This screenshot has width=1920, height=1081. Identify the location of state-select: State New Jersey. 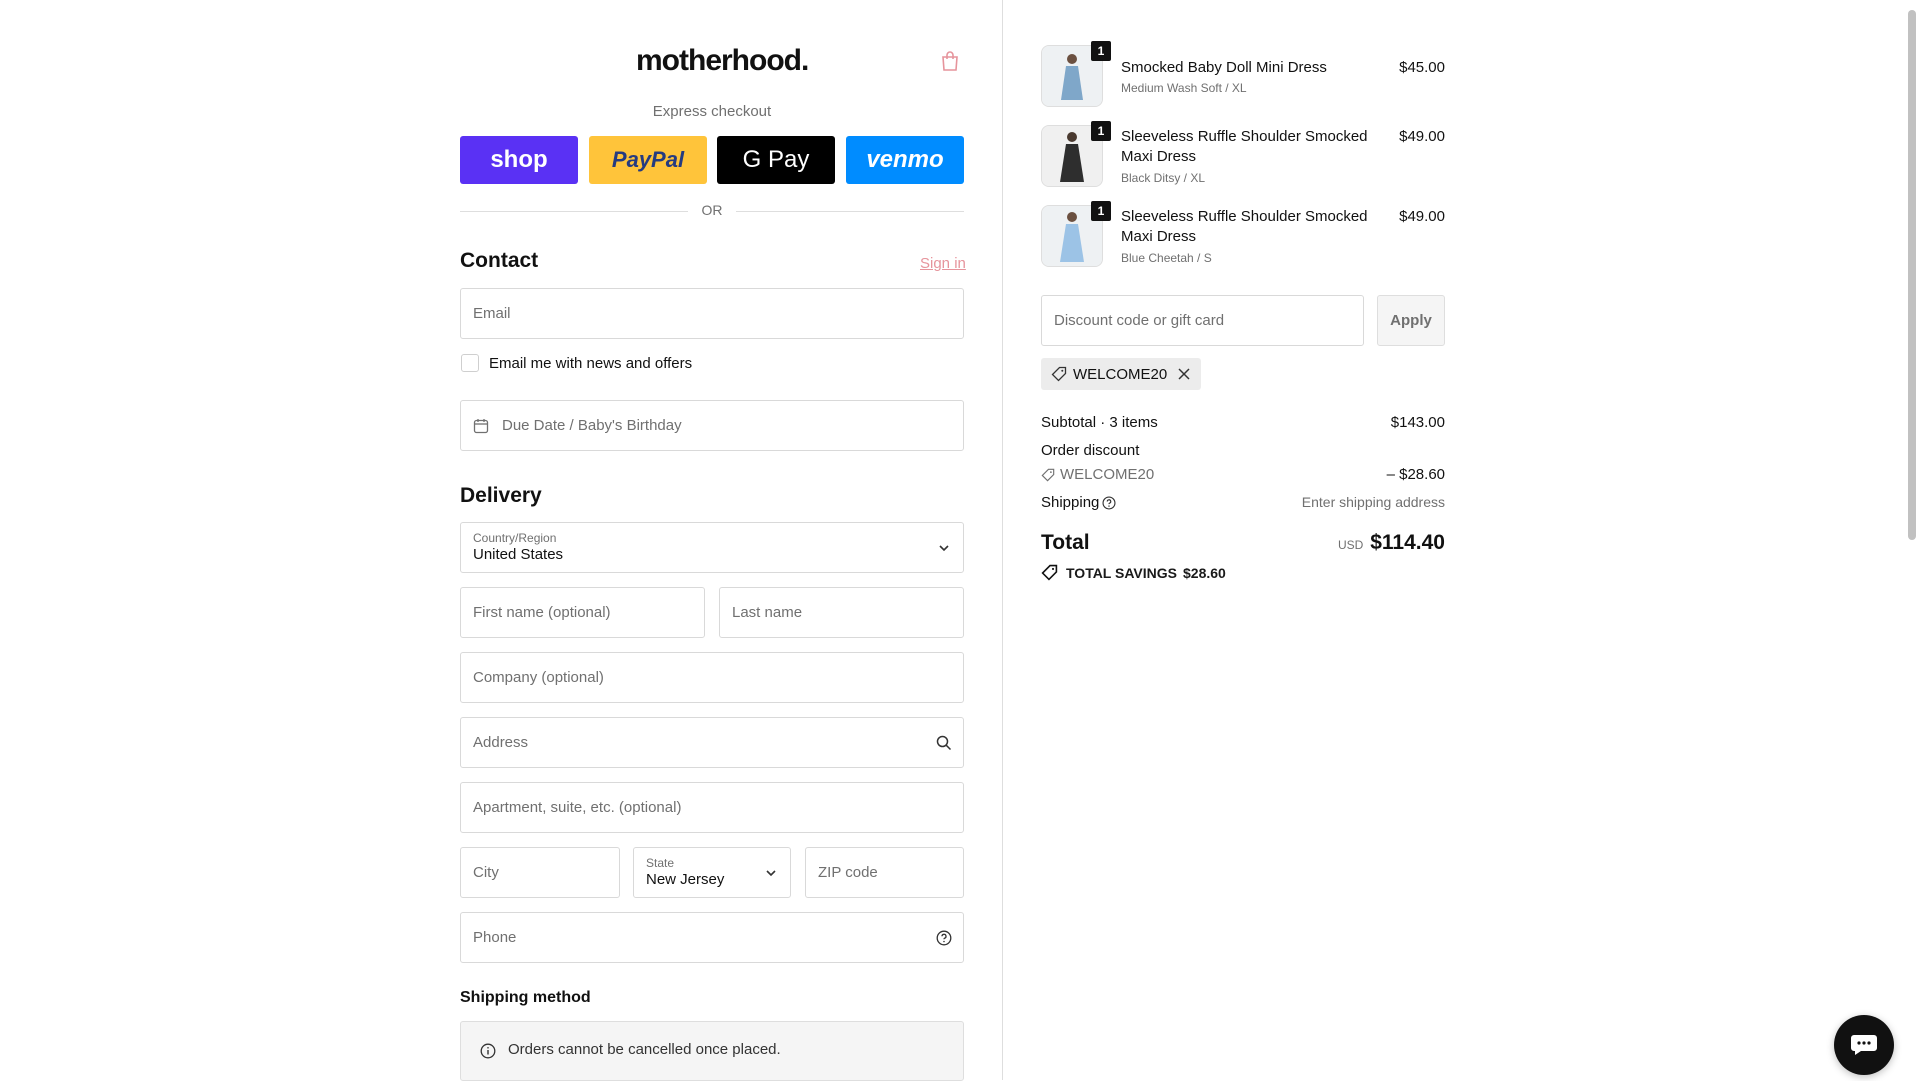
(712, 872).